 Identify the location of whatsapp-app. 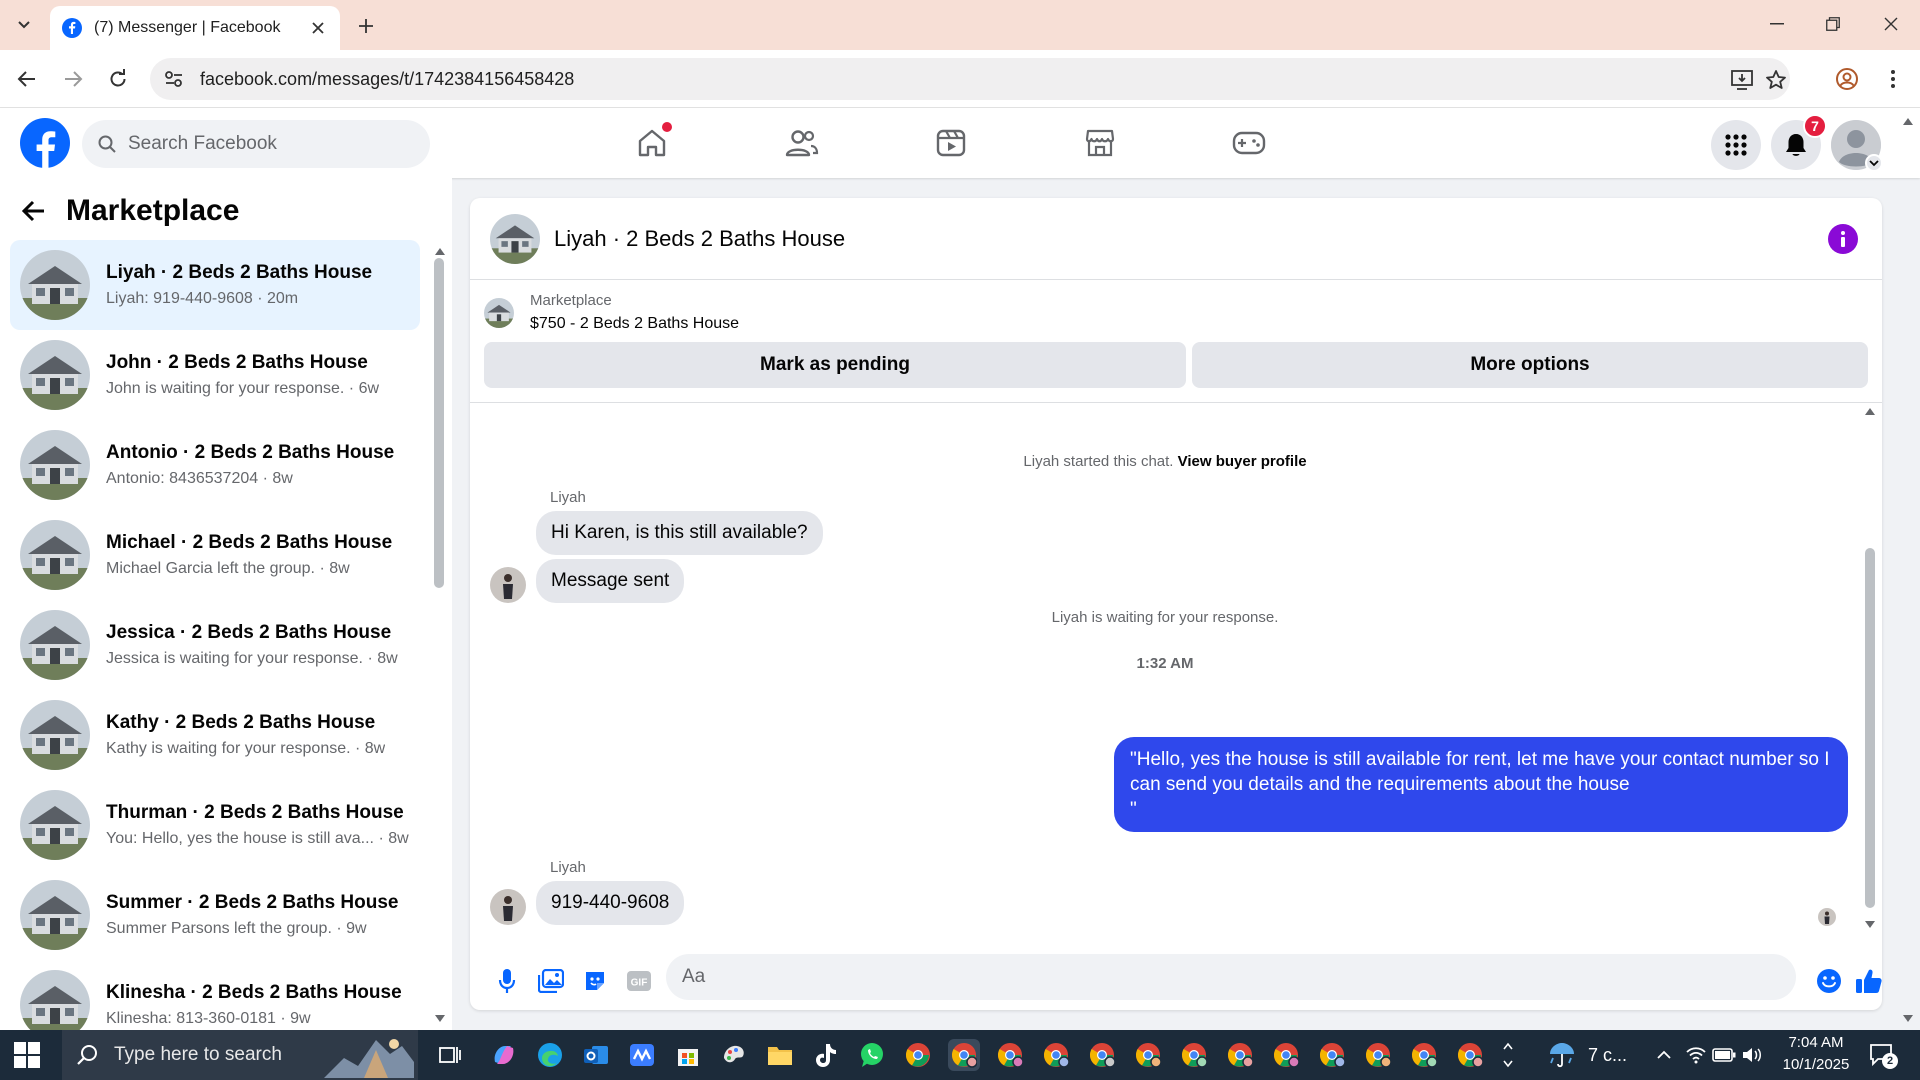
(872, 1055).